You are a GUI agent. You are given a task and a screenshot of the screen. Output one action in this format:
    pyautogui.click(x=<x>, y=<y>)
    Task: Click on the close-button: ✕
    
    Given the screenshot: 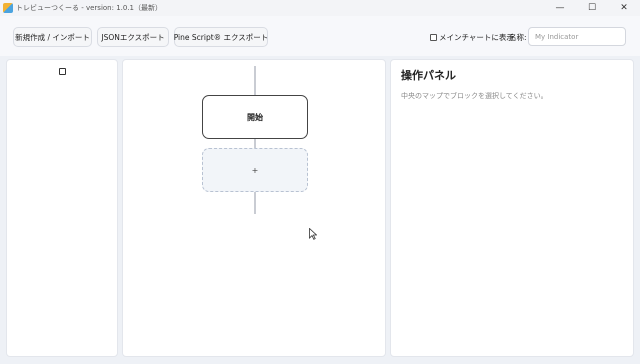 What is the action you would take?
    pyautogui.click(x=624, y=8)
    